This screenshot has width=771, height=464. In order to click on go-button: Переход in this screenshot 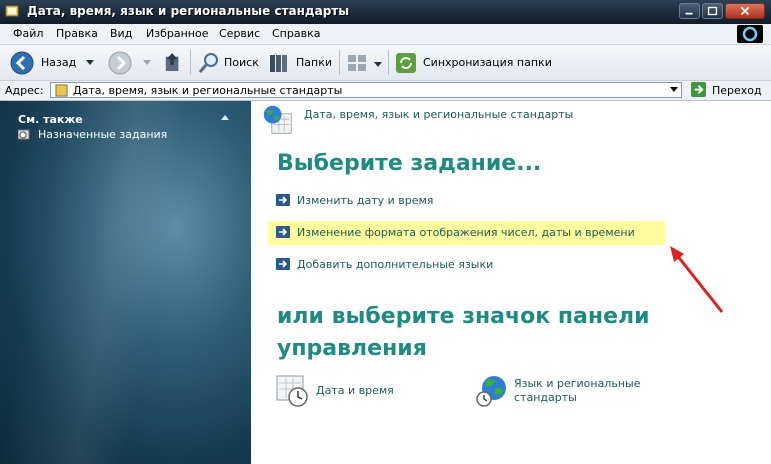, I will do `click(729, 90)`.